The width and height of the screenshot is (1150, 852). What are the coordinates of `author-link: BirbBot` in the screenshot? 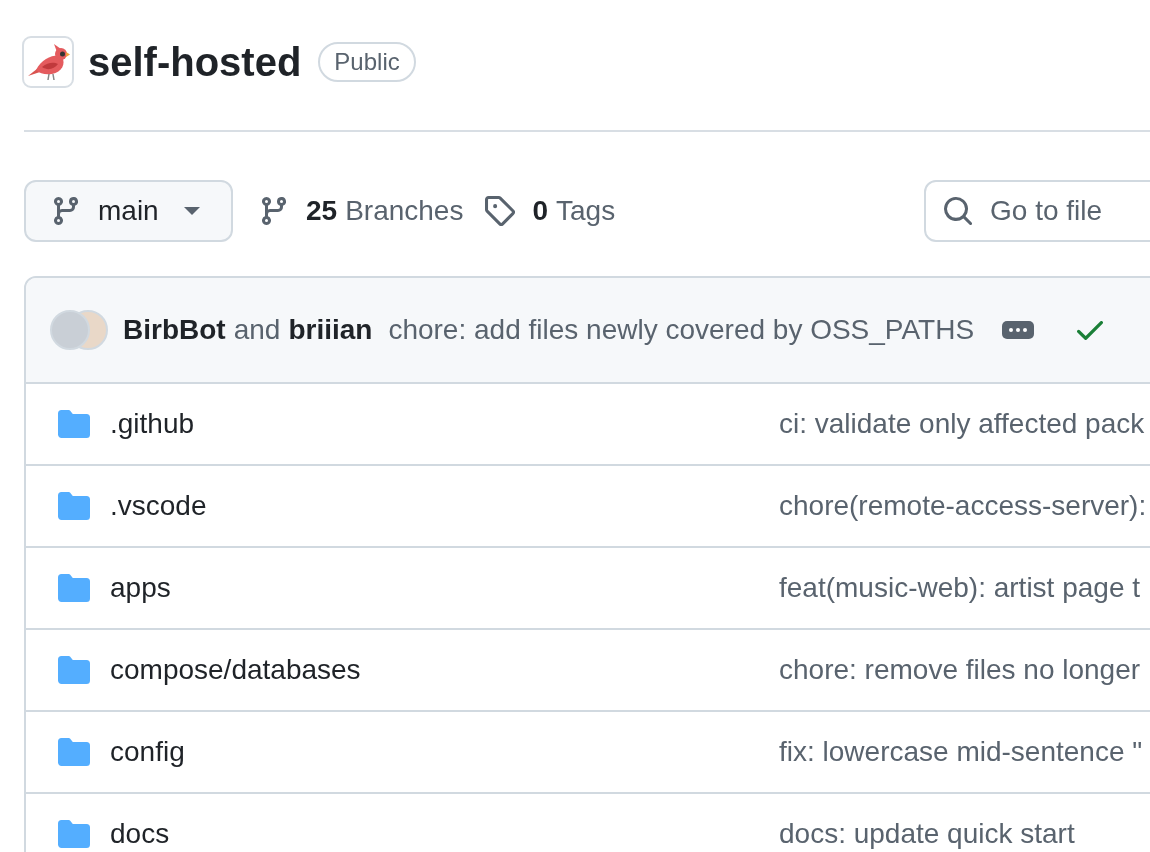 It's located at (174, 330).